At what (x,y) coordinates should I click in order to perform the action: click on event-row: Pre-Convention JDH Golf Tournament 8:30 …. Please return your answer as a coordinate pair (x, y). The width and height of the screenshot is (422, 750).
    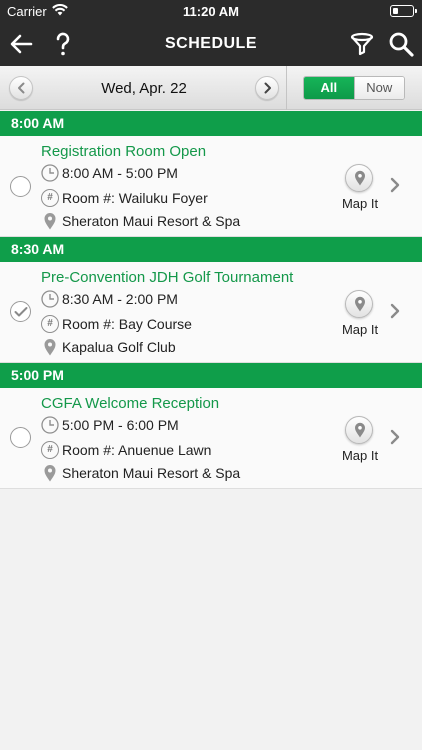
    Looking at the image, I should click on (211, 312).